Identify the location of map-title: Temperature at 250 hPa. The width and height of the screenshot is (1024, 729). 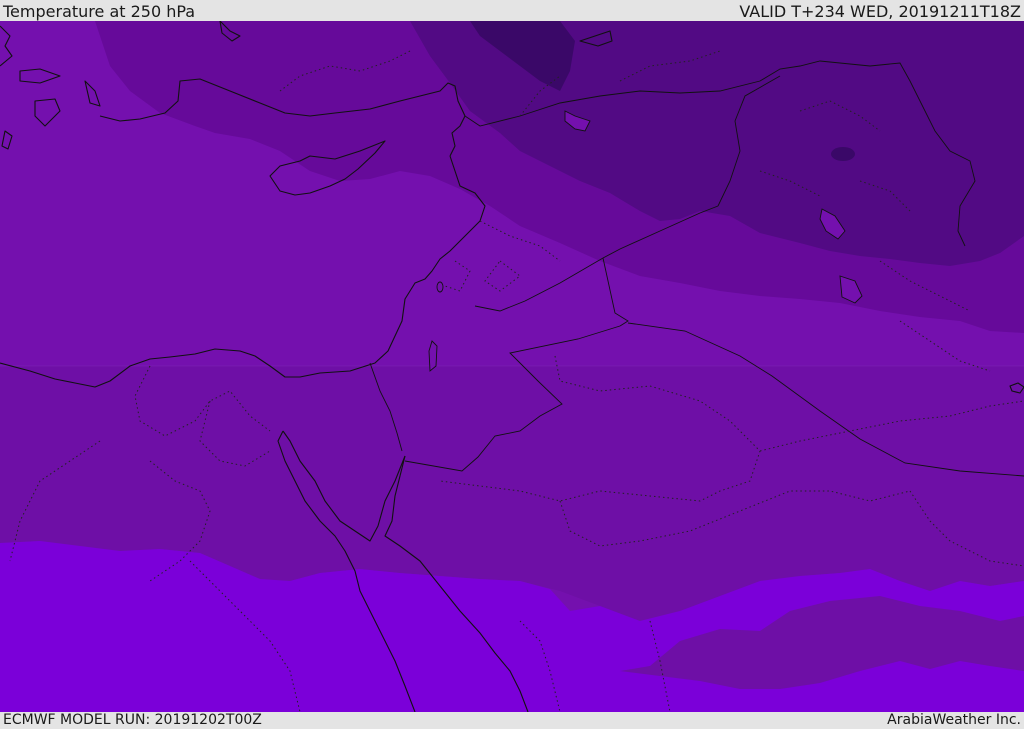
(99, 11).